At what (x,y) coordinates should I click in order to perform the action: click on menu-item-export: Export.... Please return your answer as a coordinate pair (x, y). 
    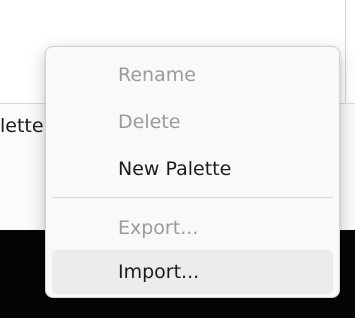
    Looking at the image, I should click on (192, 228).